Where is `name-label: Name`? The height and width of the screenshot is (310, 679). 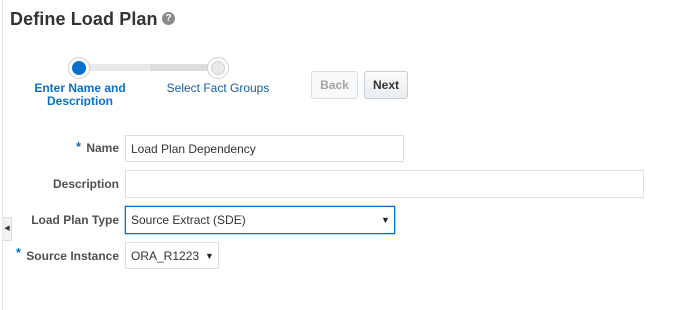 name-label: Name is located at coordinates (102, 148).